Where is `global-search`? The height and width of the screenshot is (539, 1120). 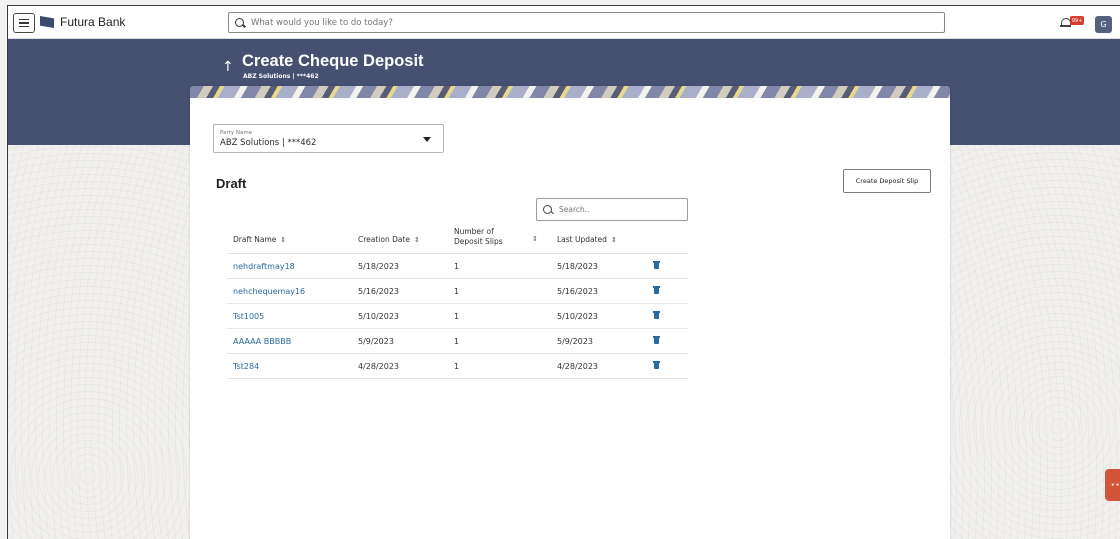
global-search is located at coordinates (586, 22).